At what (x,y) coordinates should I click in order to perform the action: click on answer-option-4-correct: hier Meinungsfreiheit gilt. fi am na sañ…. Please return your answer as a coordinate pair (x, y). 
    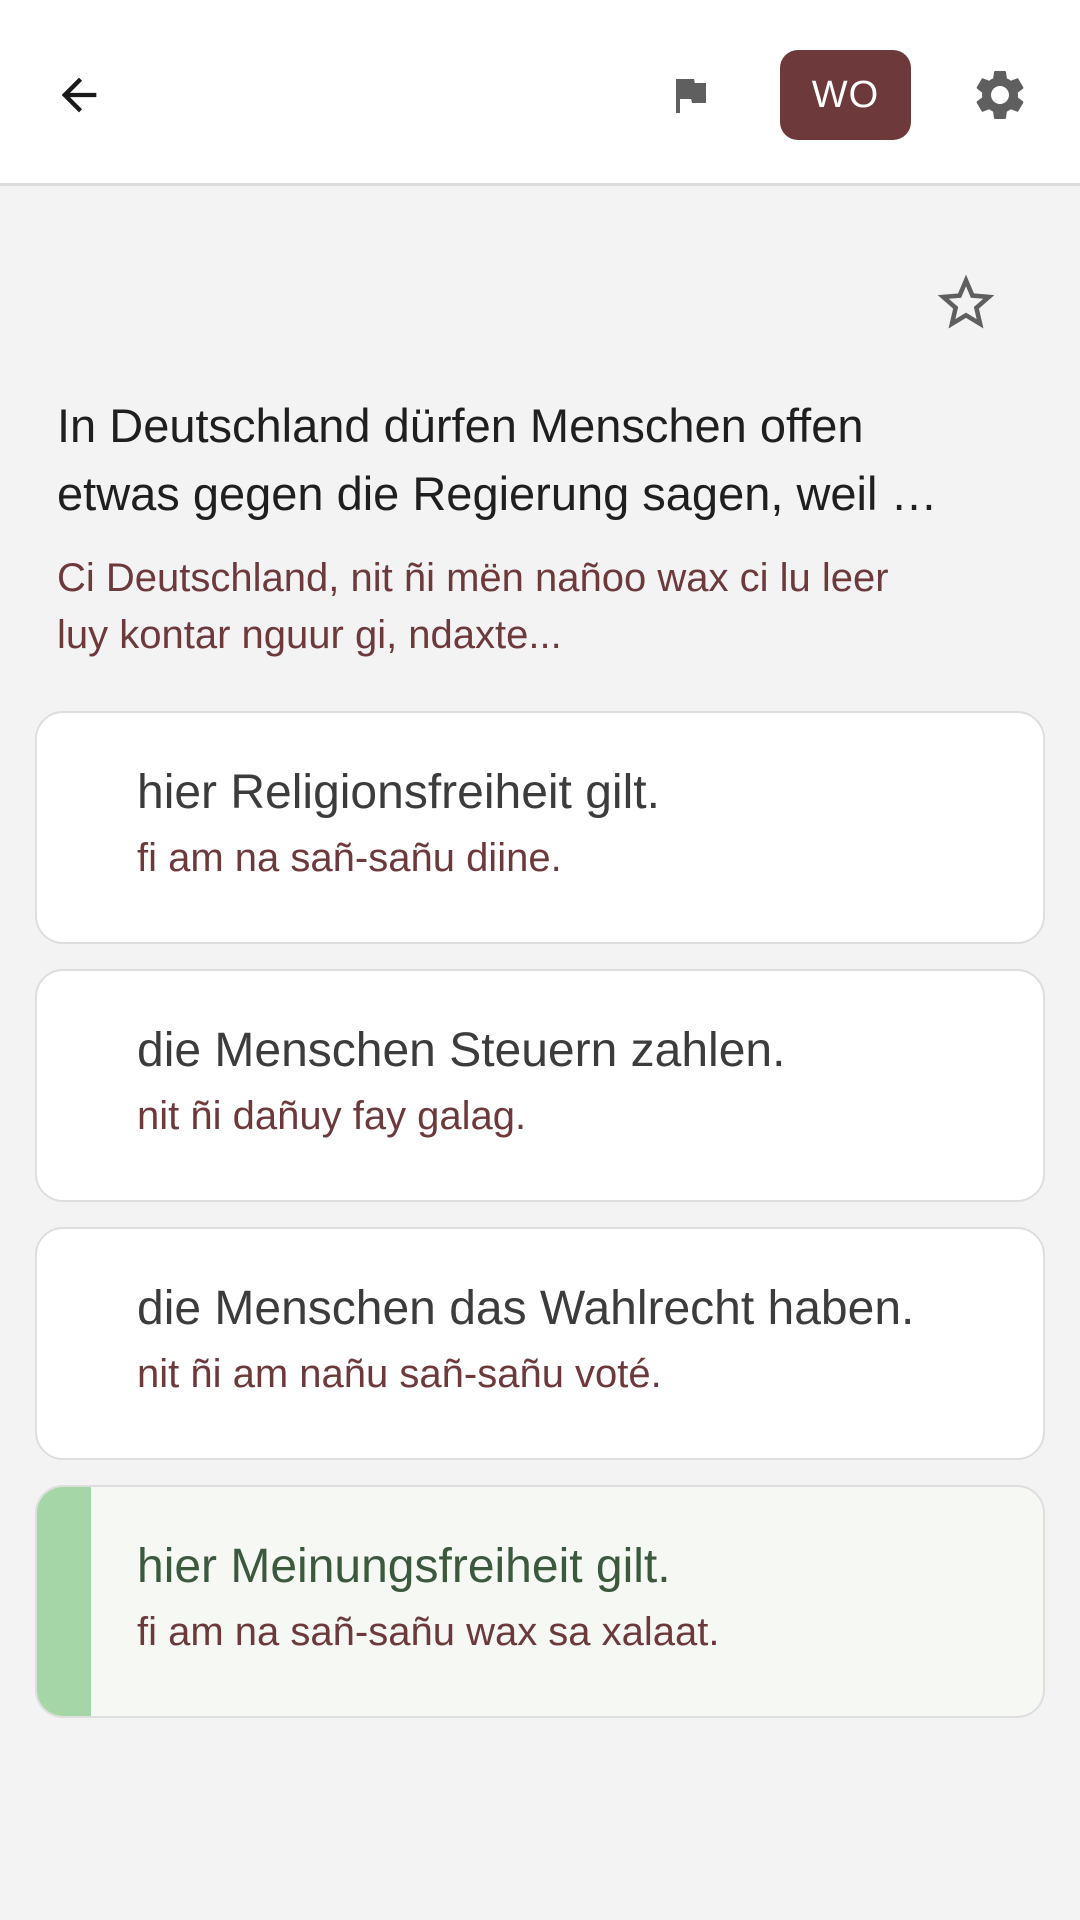
    Looking at the image, I should click on (540, 1601).